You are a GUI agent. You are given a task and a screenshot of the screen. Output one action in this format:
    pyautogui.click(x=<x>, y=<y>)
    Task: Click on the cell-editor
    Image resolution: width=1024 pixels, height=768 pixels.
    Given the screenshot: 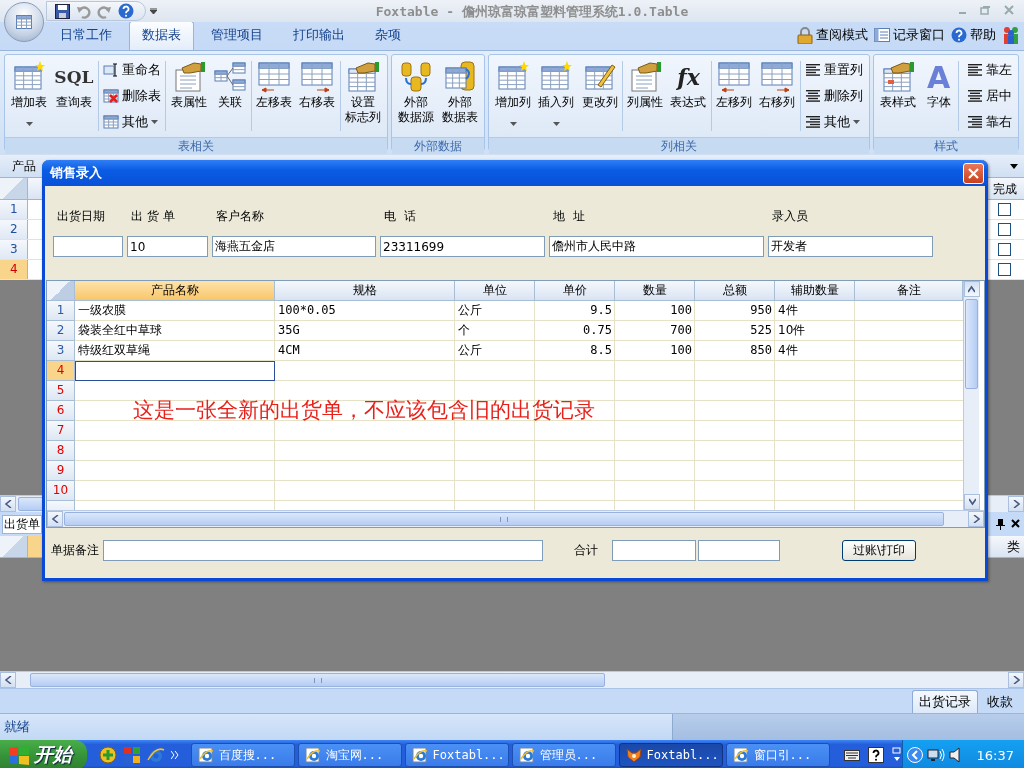 What is the action you would take?
    pyautogui.click(x=175, y=371)
    